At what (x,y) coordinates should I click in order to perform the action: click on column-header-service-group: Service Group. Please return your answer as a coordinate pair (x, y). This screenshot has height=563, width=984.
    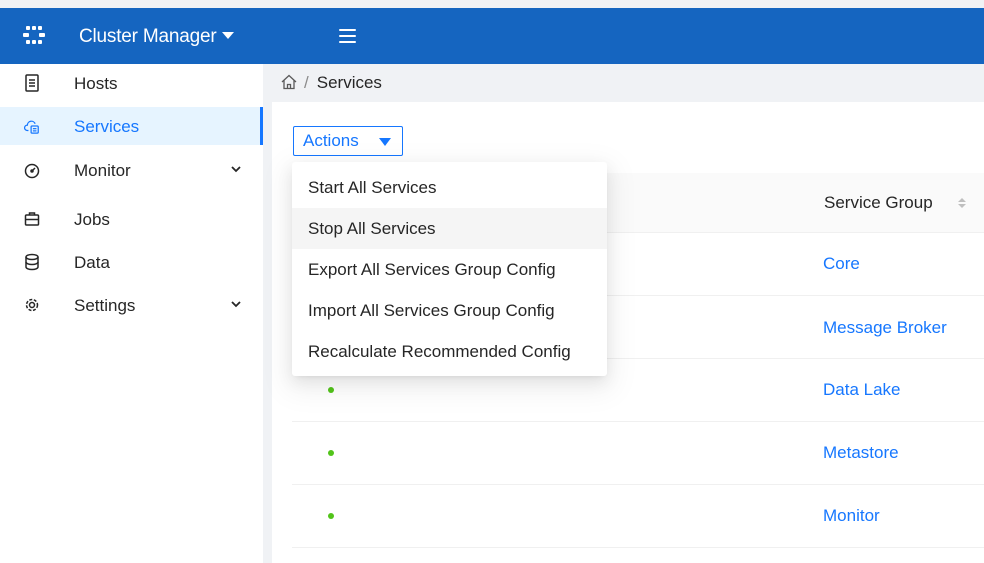
    Looking at the image, I should click on (878, 203).